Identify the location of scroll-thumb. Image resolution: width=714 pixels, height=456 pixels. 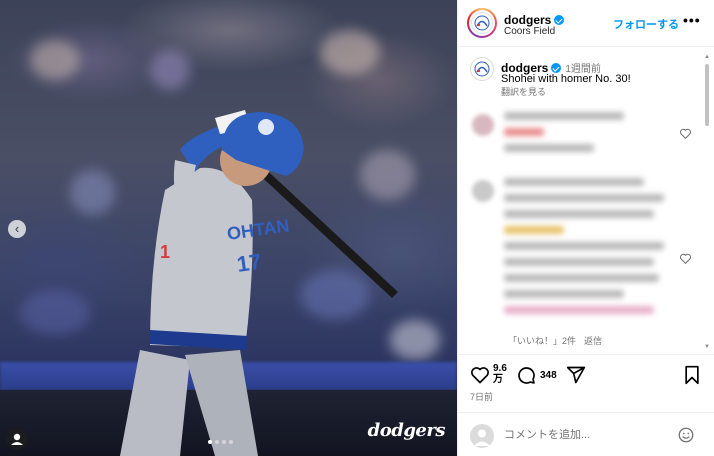
(707, 95).